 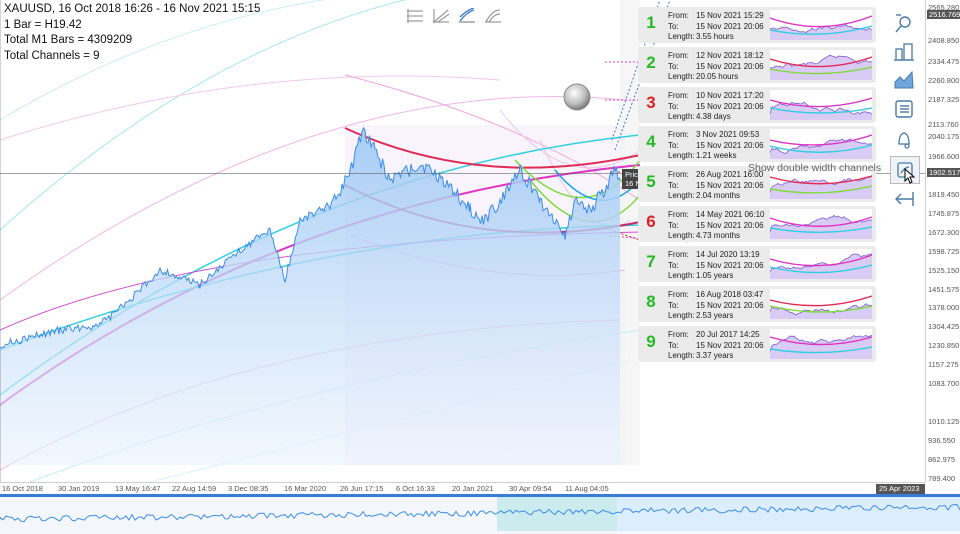 What do you see at coordinates (944, 80) in the screenshot?
I see `price-label: 2260.800` at bounding box center [944, 80].